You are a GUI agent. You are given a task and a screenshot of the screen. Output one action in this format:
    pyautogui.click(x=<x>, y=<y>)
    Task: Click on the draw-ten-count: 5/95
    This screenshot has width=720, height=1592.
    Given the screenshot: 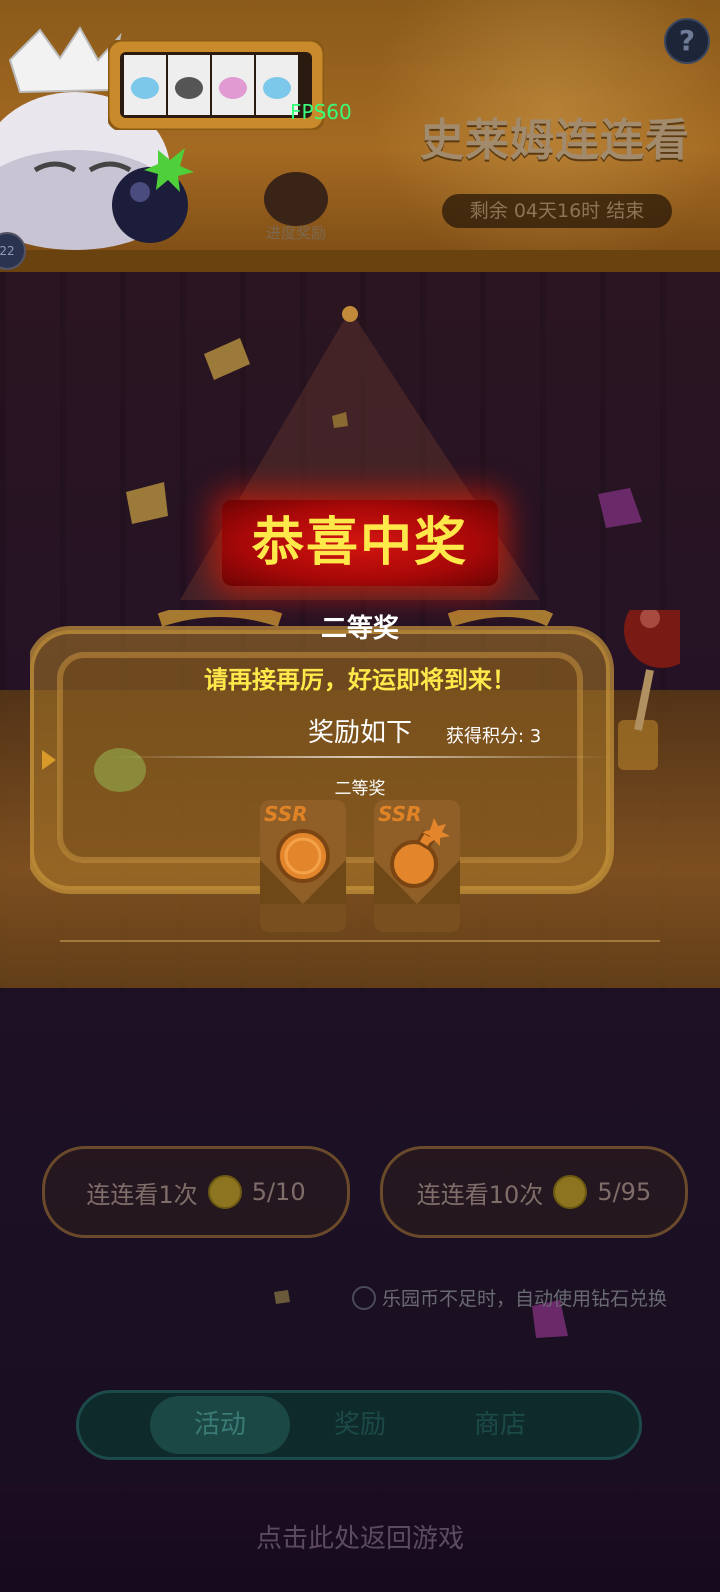 What is the action you would take?
    pyautogui.click(x=624, y=1192)
    